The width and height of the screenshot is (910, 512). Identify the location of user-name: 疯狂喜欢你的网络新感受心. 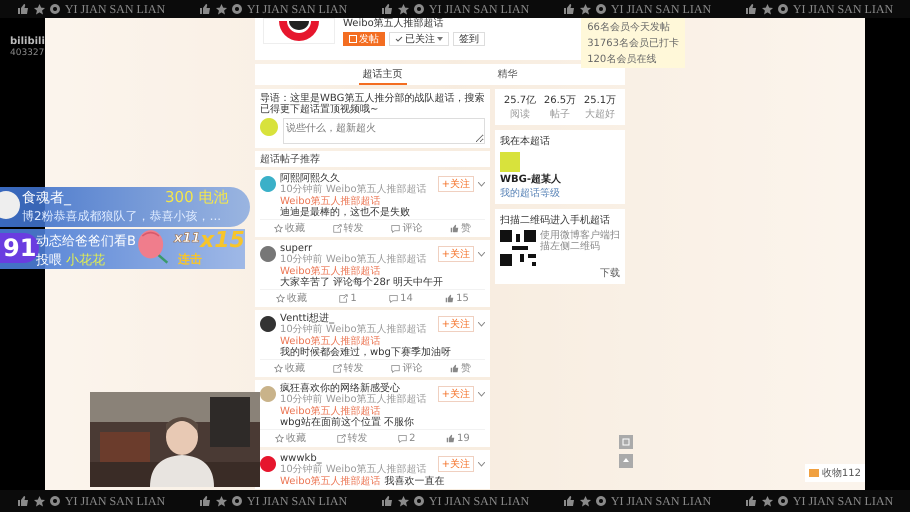
(357, 388).